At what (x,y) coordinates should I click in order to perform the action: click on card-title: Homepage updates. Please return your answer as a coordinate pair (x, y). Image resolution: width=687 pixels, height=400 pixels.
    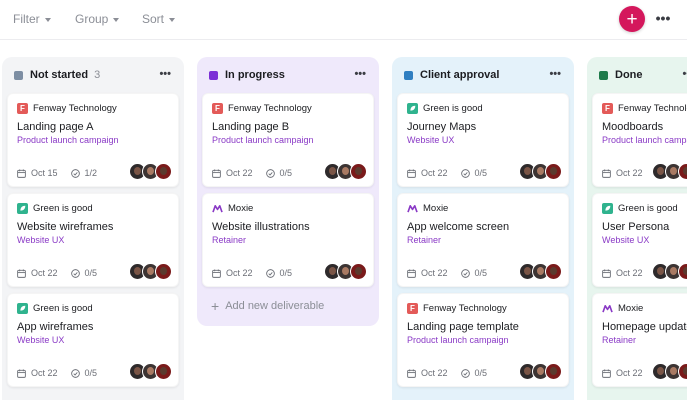
    Looking at the image, I should click on (644, 327).